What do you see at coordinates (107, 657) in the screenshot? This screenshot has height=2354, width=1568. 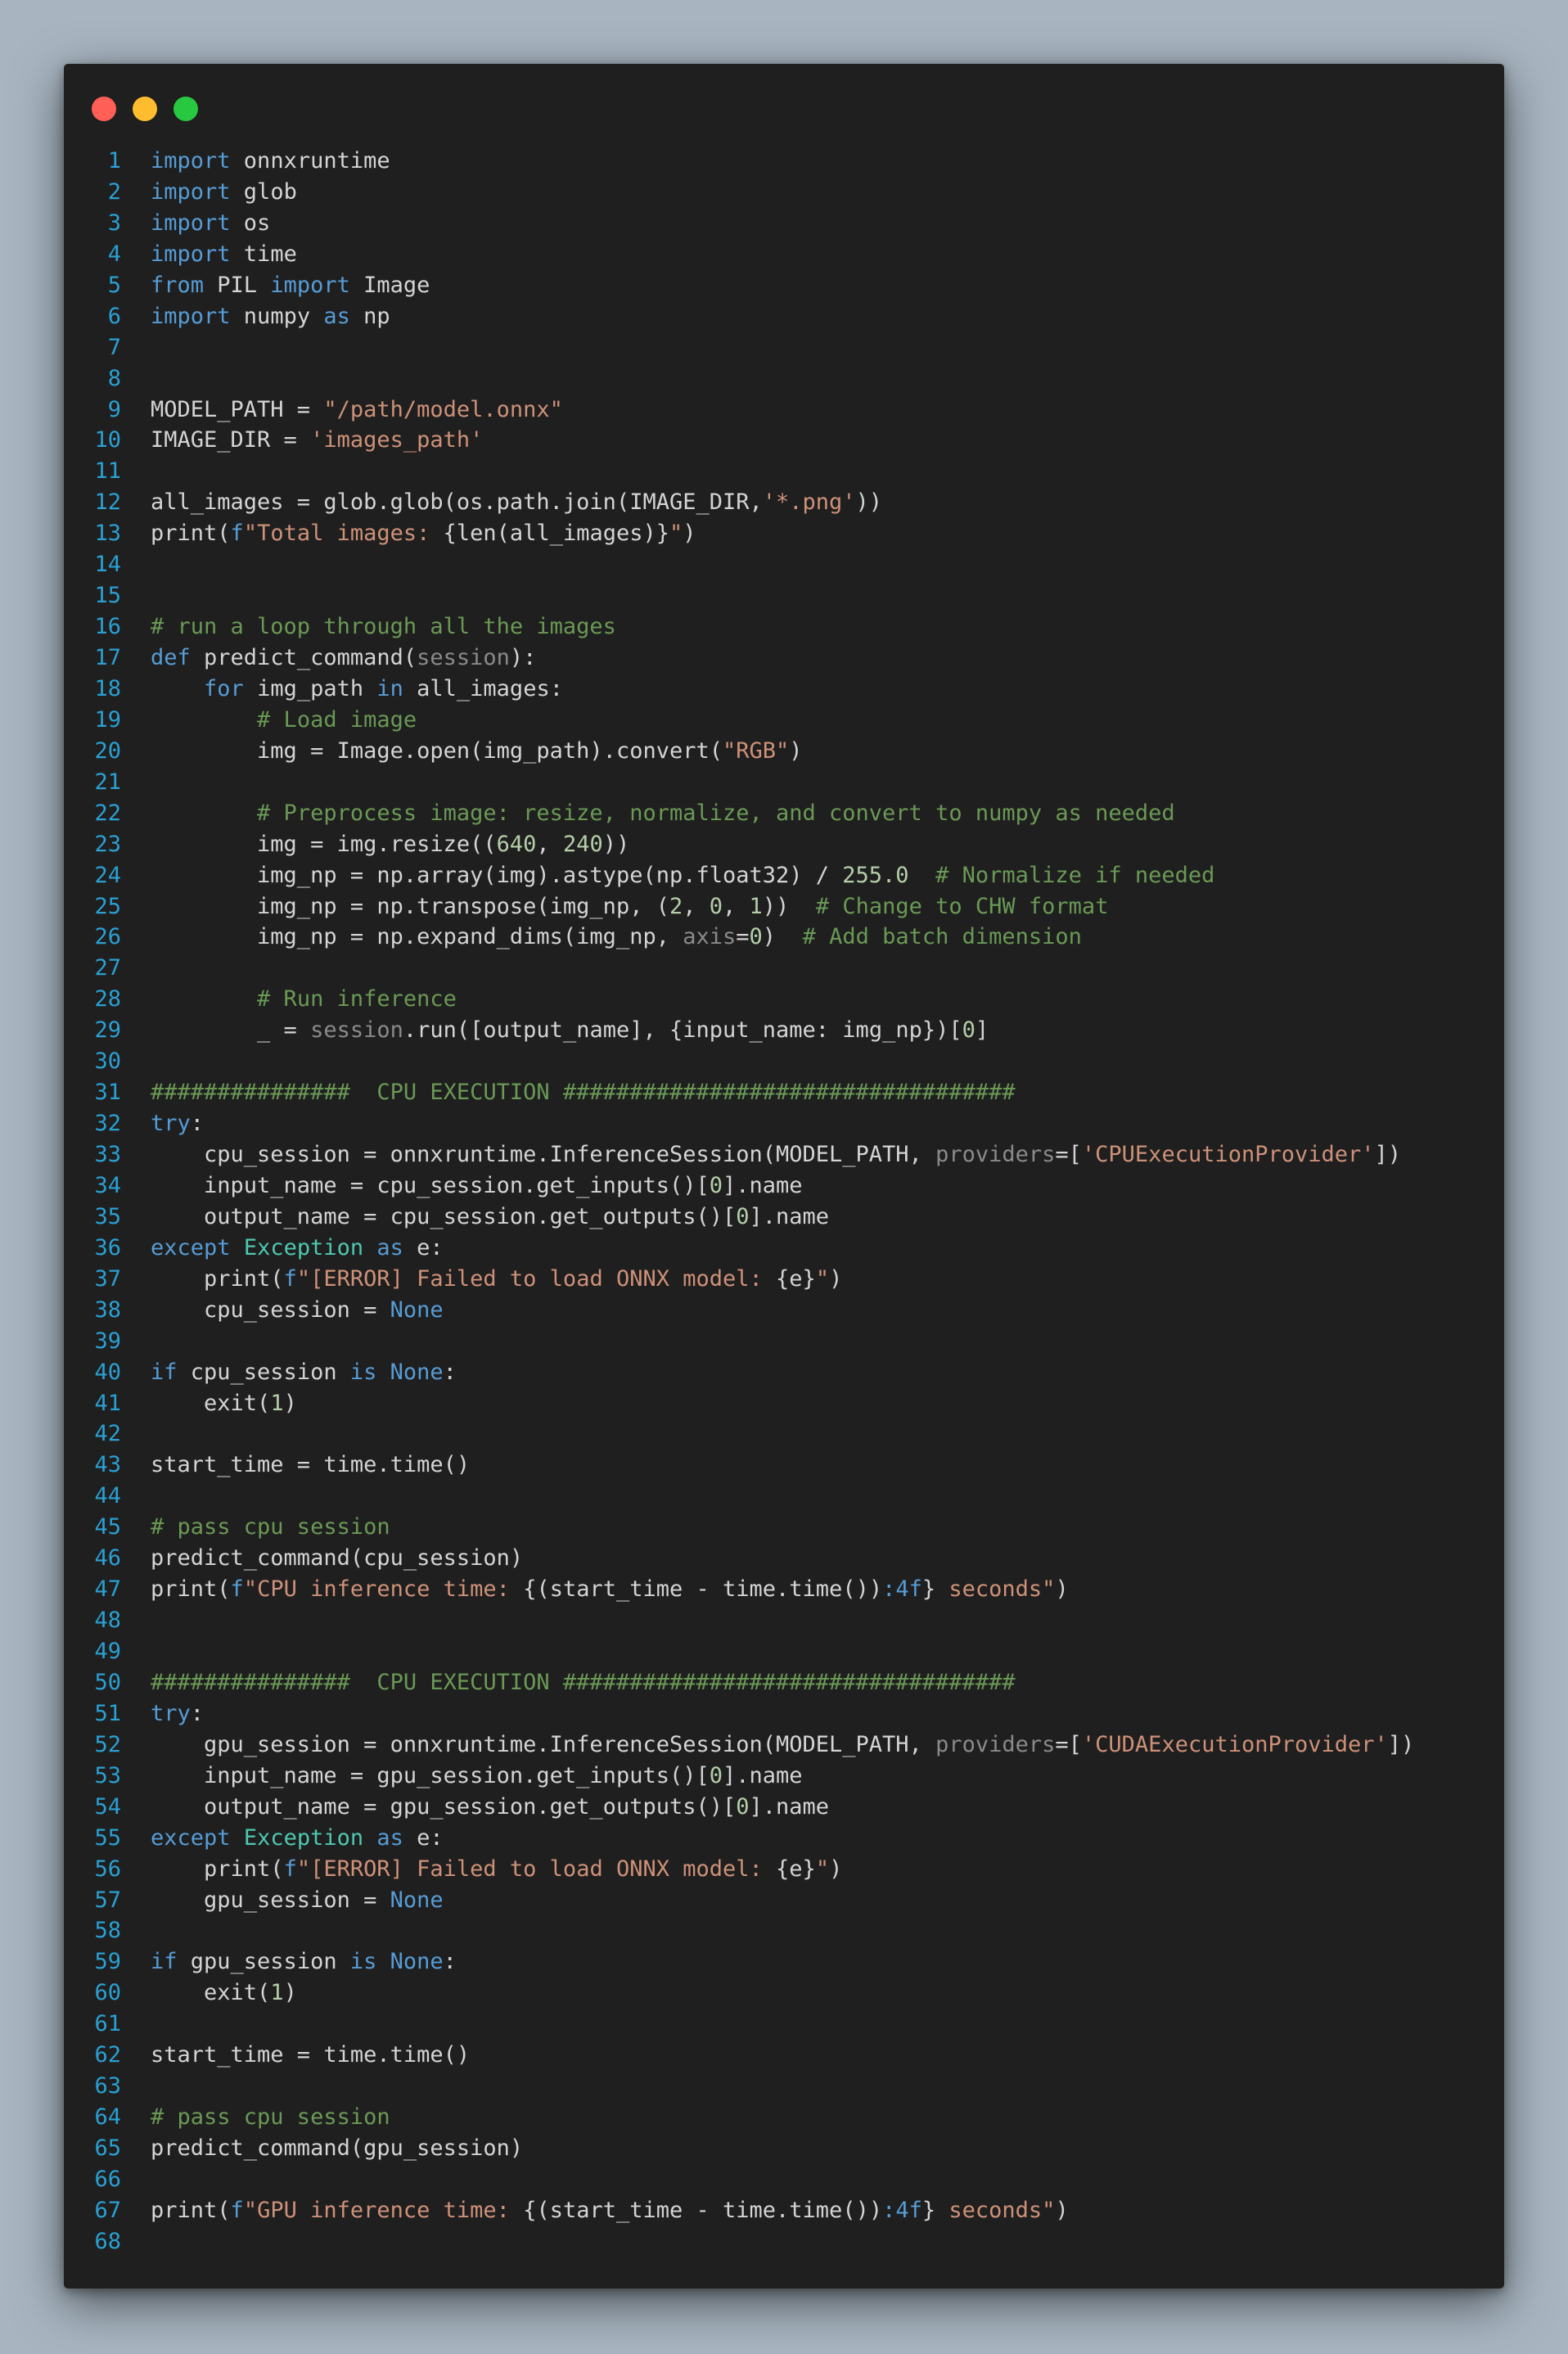 I see `line-number: 17` at bounding box center [107, 657].